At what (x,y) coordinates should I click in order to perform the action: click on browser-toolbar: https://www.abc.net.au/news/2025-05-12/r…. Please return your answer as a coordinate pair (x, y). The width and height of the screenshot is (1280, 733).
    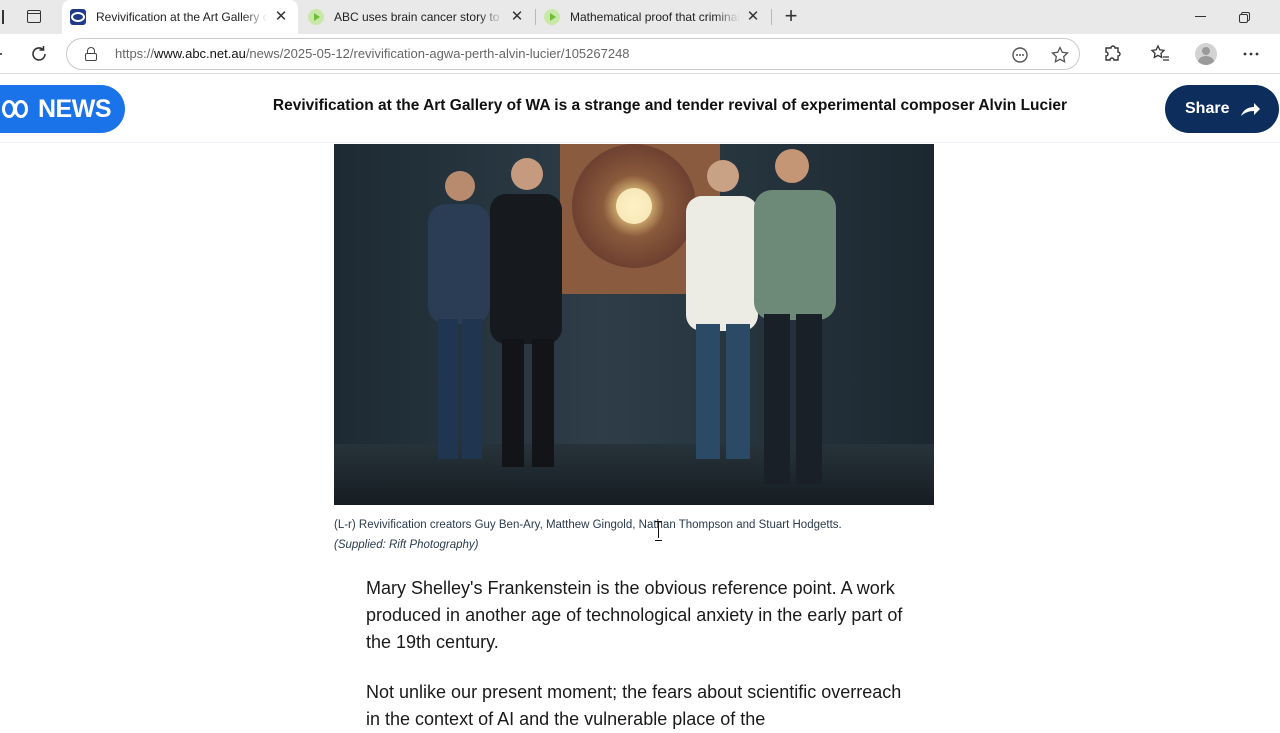
    Looking at the image, I should click on (640, 54).